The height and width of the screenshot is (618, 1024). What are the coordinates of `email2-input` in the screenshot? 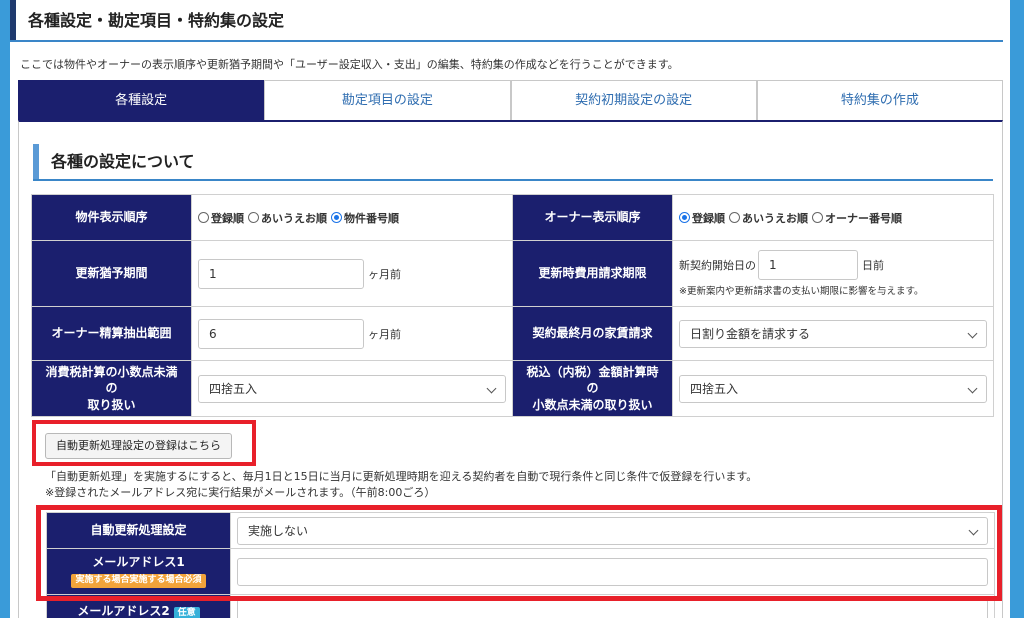 It's located at (612, 608).